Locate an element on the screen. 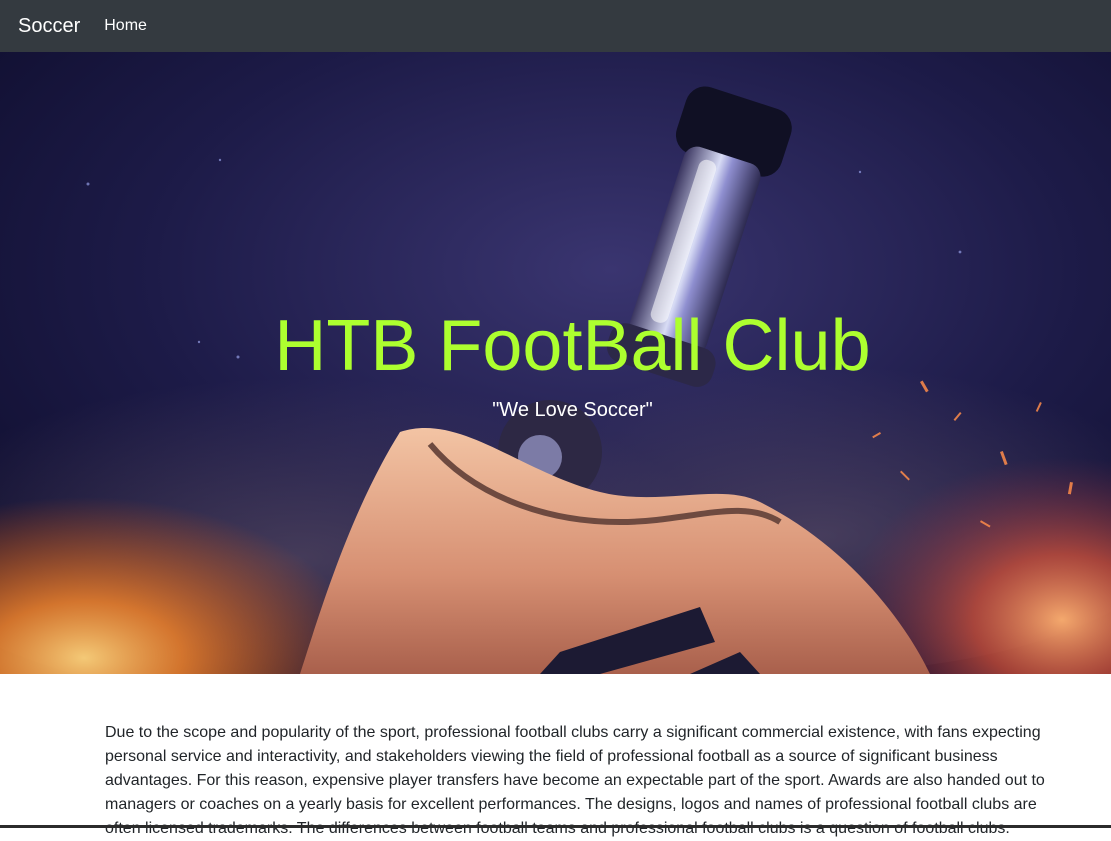 The height and width of the screenshot is (841, 1111). nav-link-home: Home is located at coordinates (125, 26).